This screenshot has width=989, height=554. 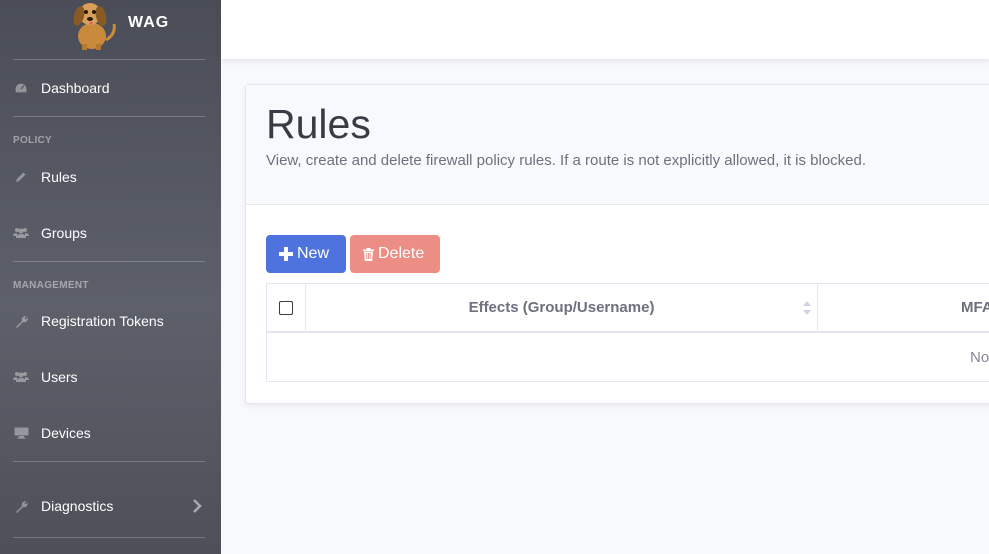 I want to click on new-button-label: New, so click(x=313, y=253).